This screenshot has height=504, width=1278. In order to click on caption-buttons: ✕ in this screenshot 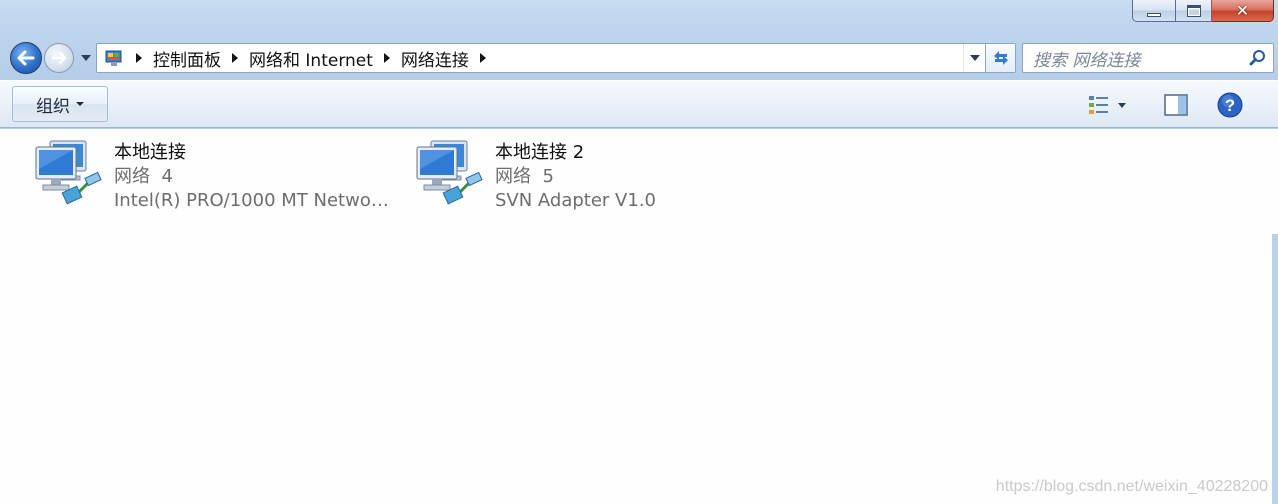, I will do `click(1203, 12)`.